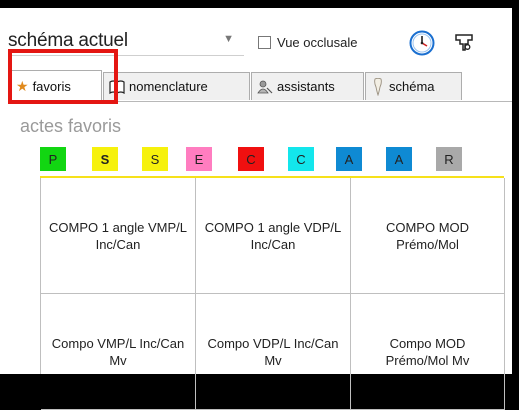 The height and width of the screenshot is (410, 519). I want to click on category-chip-a: A, so click(349, 159).